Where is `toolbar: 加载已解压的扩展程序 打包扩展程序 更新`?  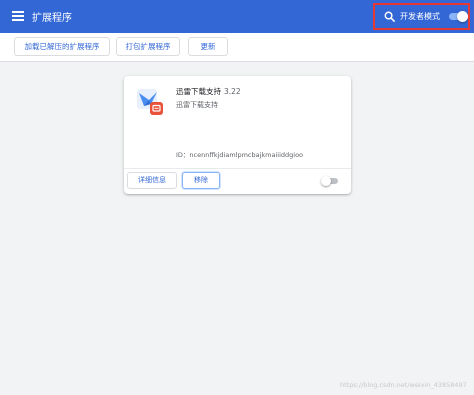
toolbar: 加载已解压的扩展程序 打包扩展程序 更新 is located at coordinates (237, 47).